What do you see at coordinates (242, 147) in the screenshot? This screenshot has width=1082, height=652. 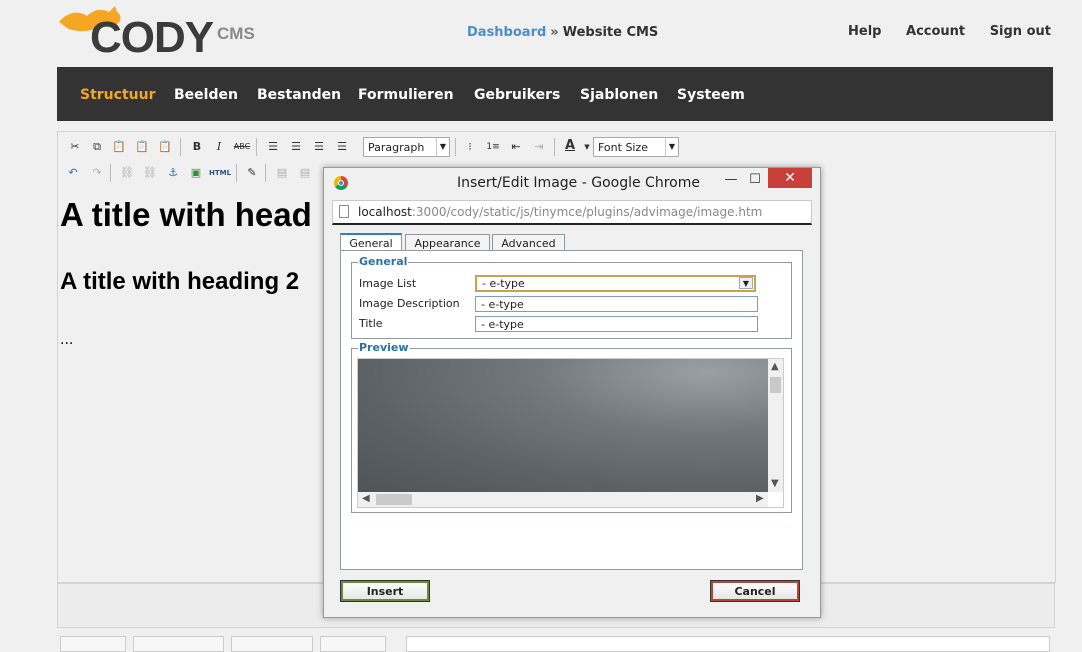 I see `strikethrough-icon: ABC` at bounding box center [242, 147].